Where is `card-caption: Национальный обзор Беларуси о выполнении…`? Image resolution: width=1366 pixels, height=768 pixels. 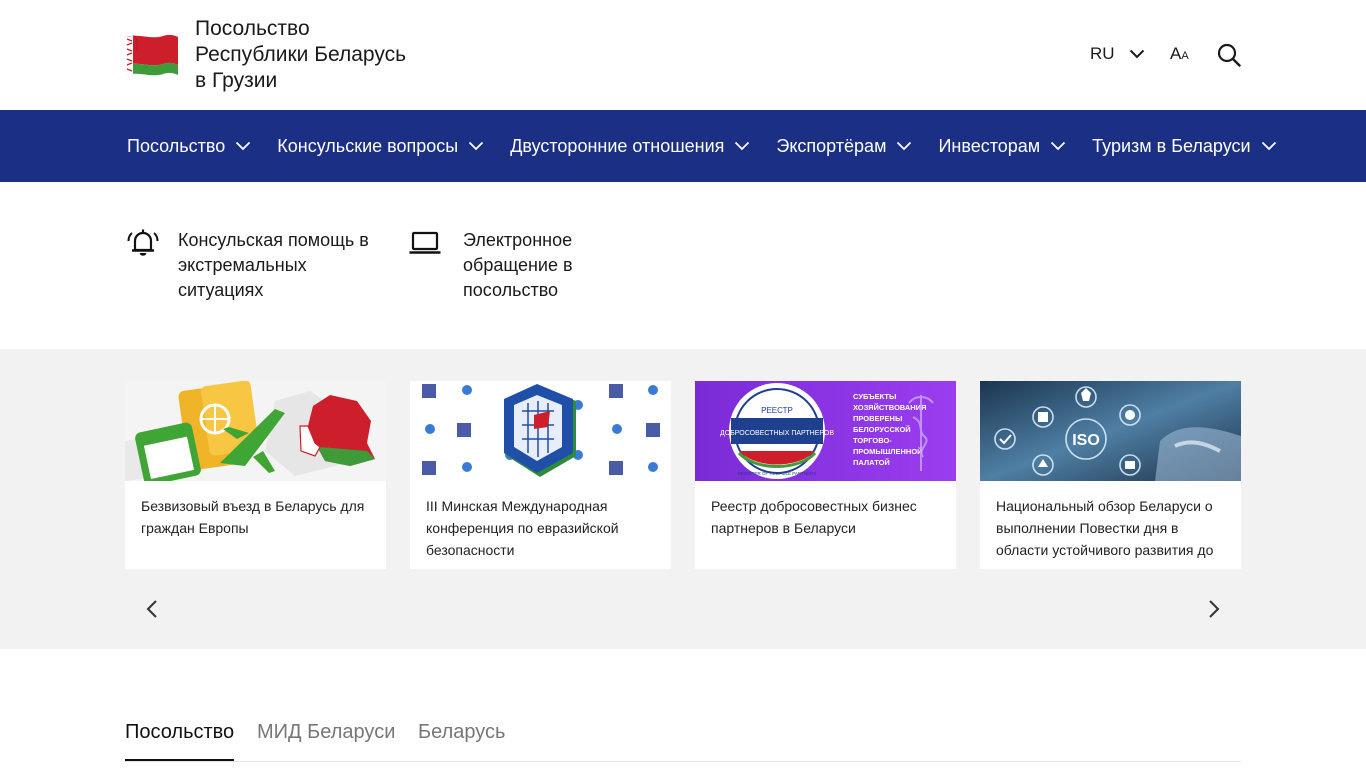 card-caption: Национальный обзор Беларуси о выполнении… is located at coordinates (1105, 528).